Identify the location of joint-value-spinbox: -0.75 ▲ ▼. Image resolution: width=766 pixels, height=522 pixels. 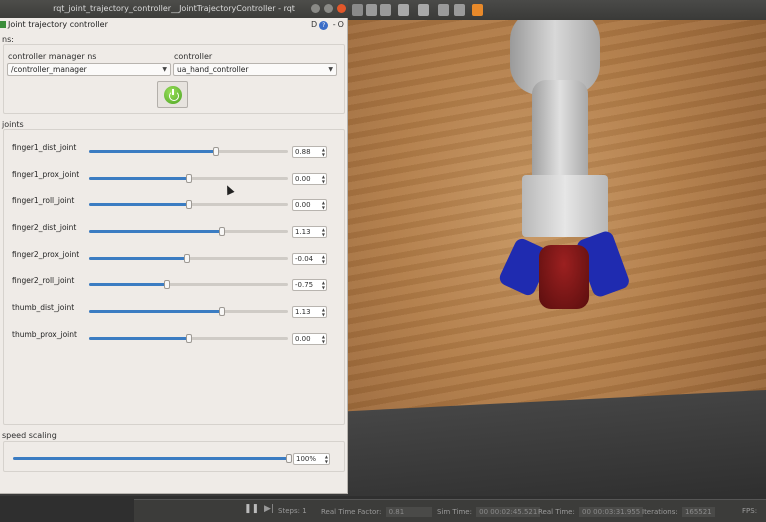
(309, 285).